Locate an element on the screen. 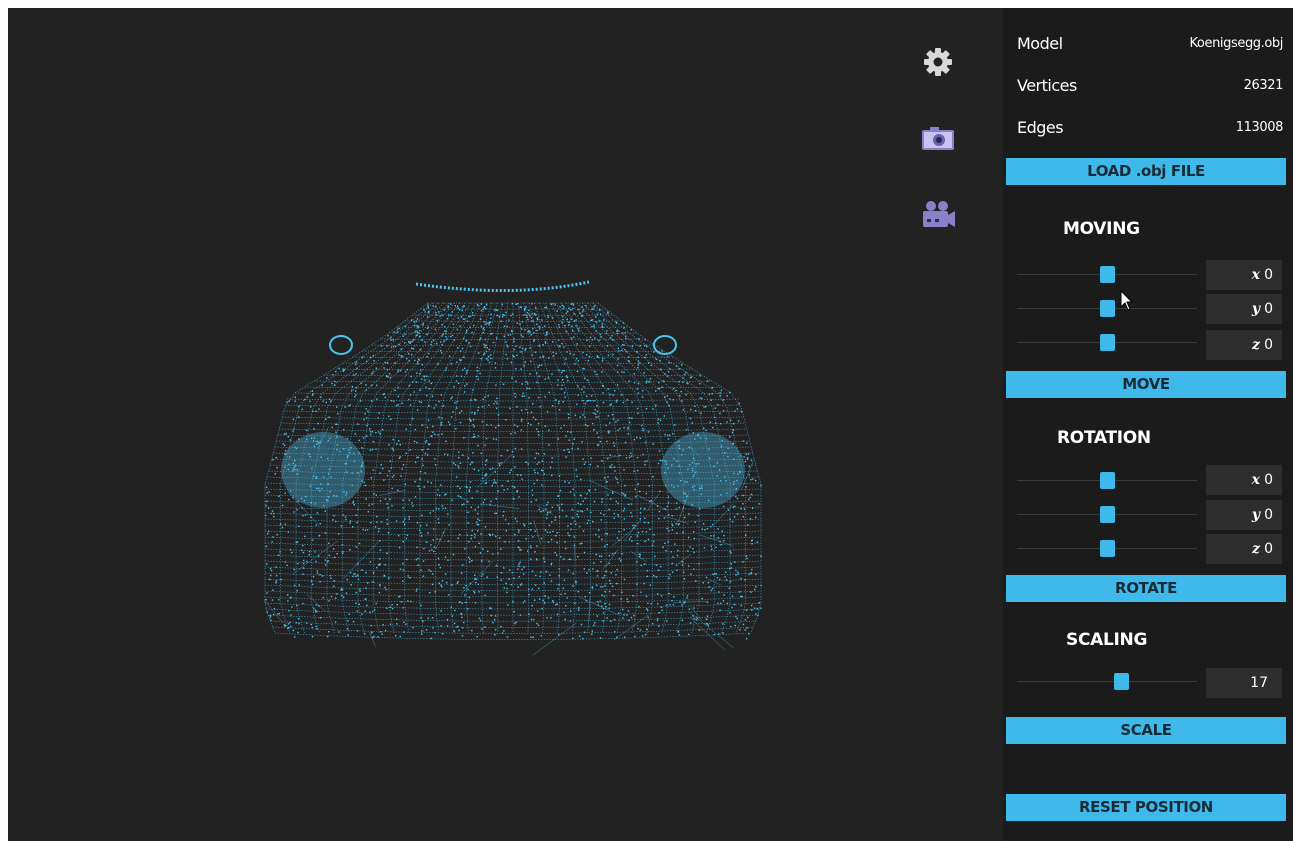 This screenshot has width=1293, height=841. scale-button: SCALE is located at coordinates (1146, 730).